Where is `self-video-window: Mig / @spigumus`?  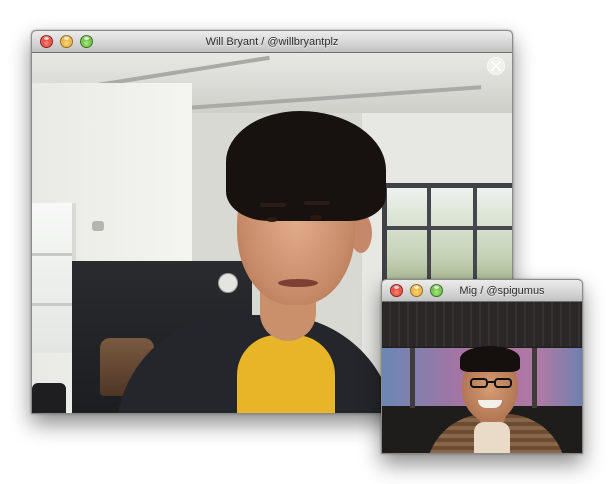
self-video-window: Mig / @spigumus is located at coordinates (482, 366).